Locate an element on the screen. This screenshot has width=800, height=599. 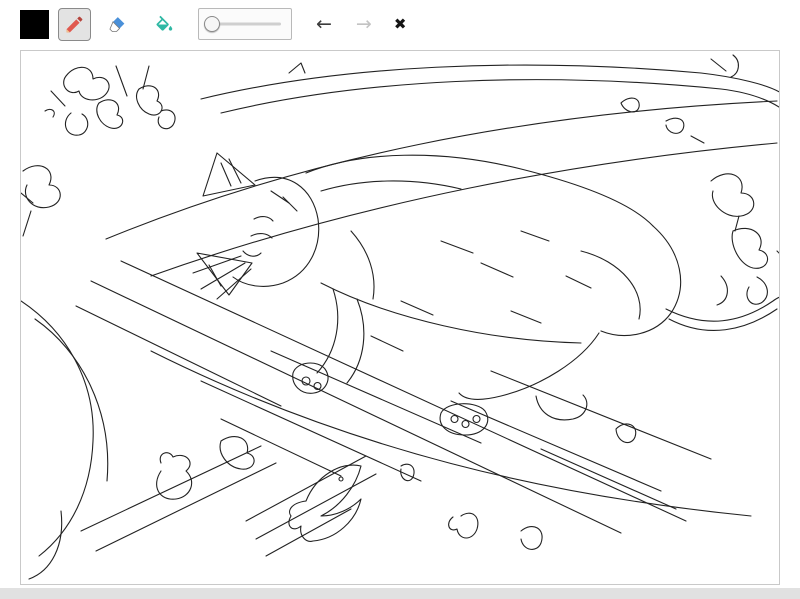
page-bottom-strip is located at coordinates (400, 593).